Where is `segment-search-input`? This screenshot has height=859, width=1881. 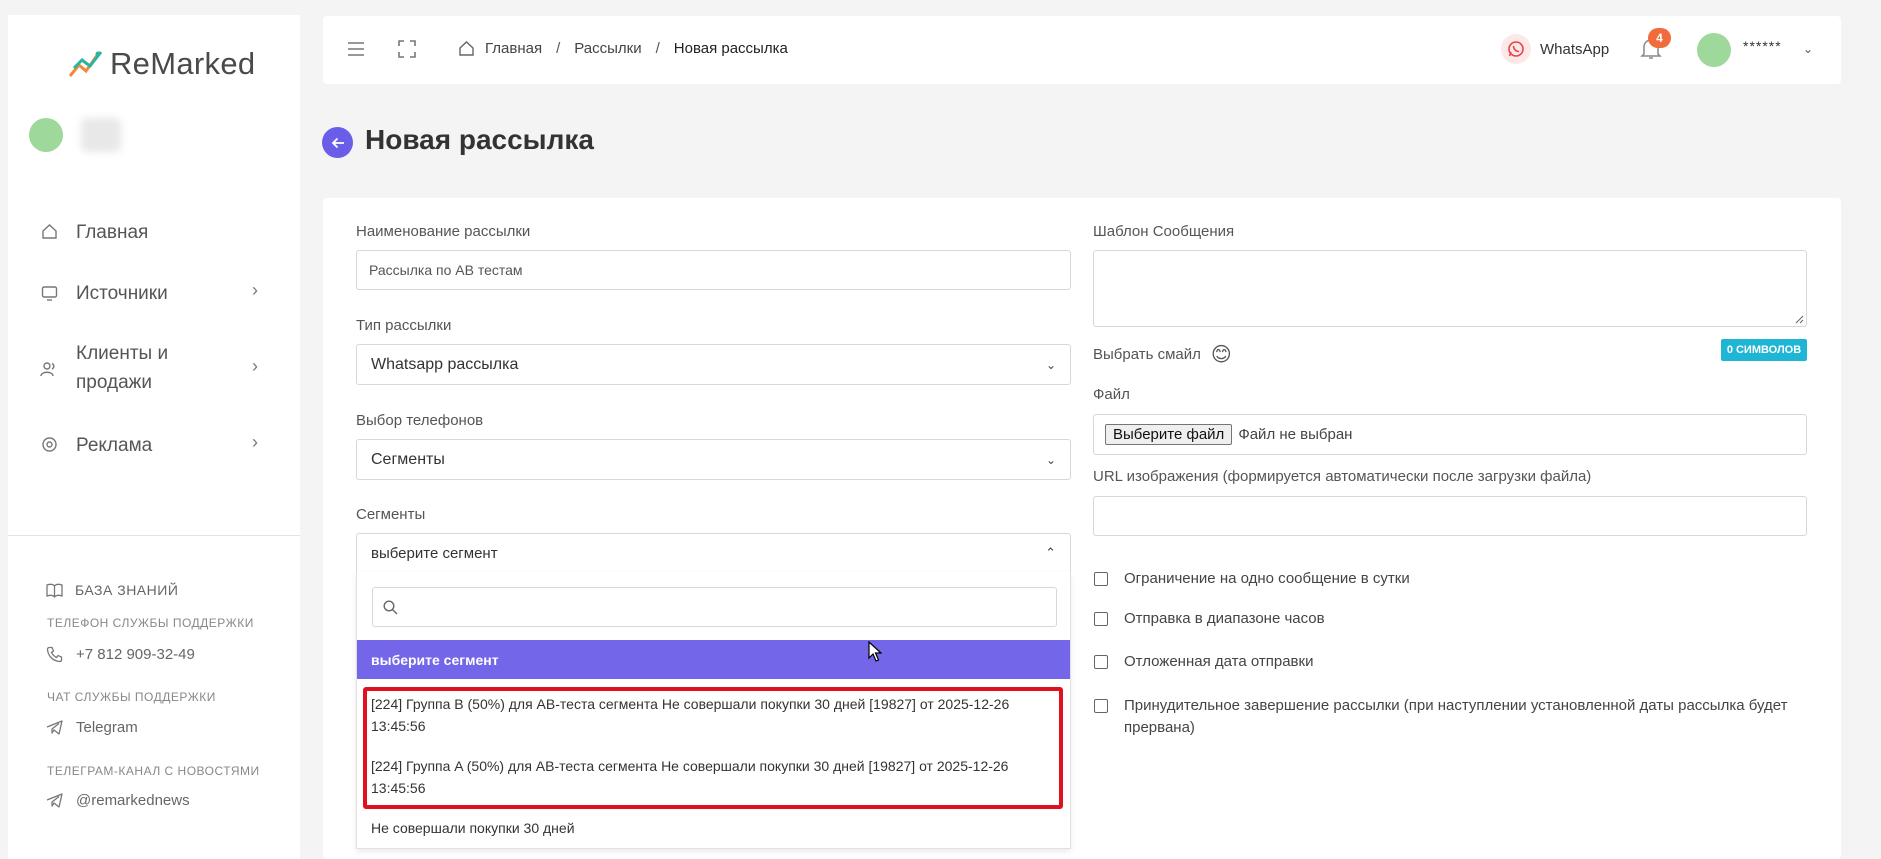
segment-search-input is located at coordinates (714, 607).